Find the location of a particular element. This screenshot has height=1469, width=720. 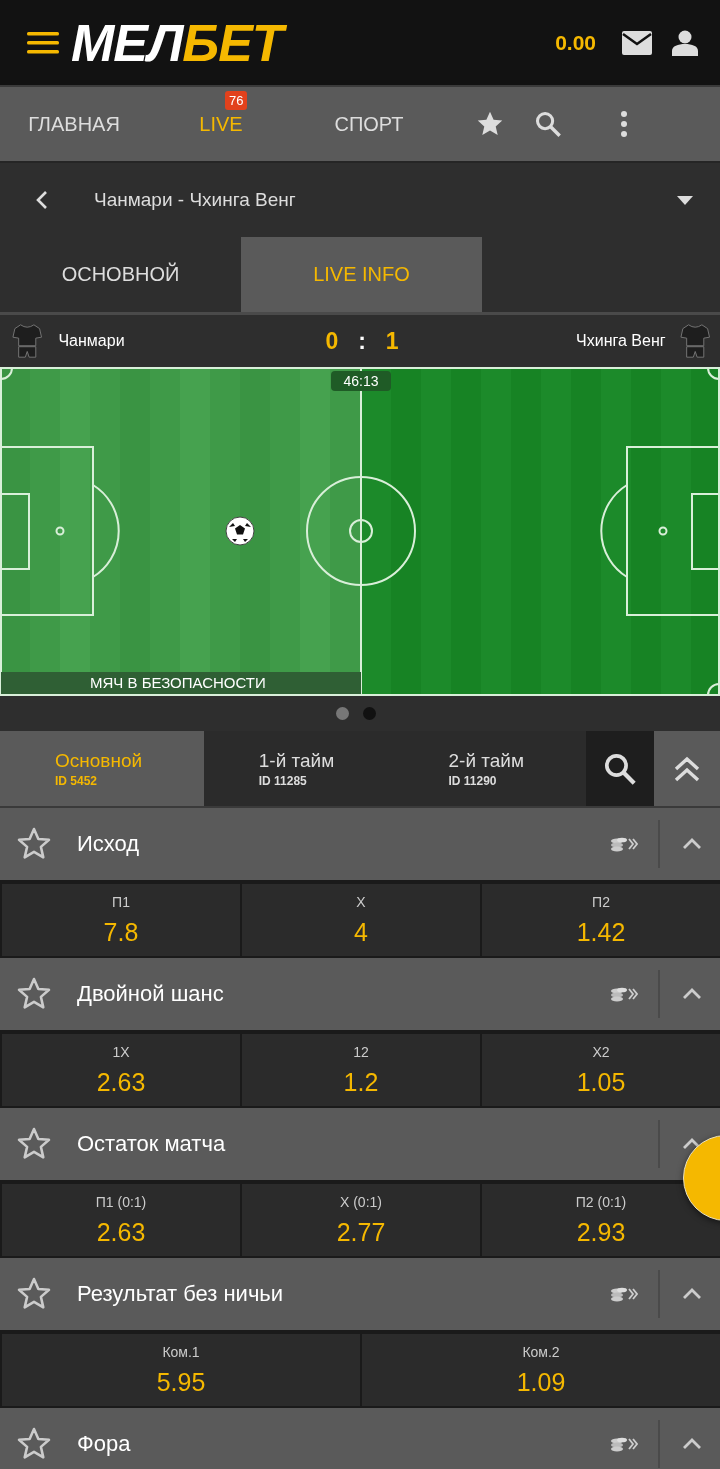

double-chevron-up-icon is located at coordinates (687, 768).